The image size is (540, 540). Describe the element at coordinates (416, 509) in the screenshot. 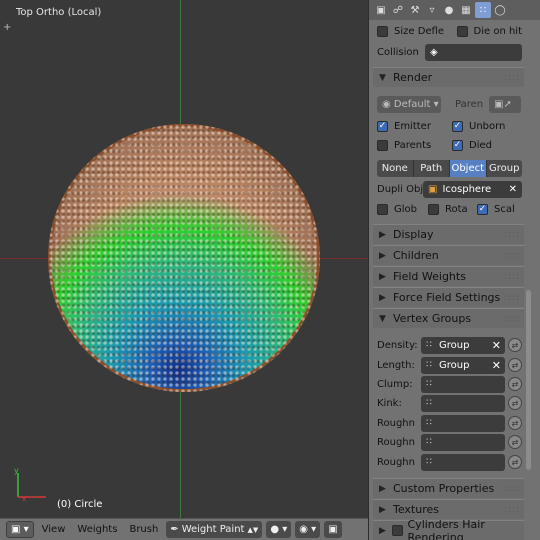

I see `textures-panel-title: Textures` at that location.